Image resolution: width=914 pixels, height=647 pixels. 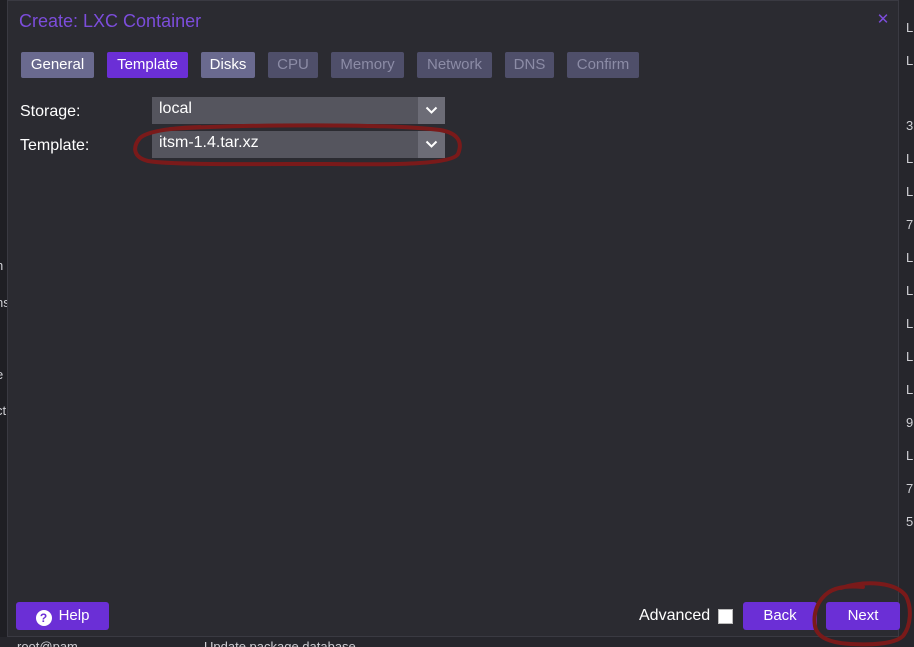 What do you see at coordinates (280, 643) in the screenshot?
I see `background-text: Update package database` at bounding box center [280, 643].